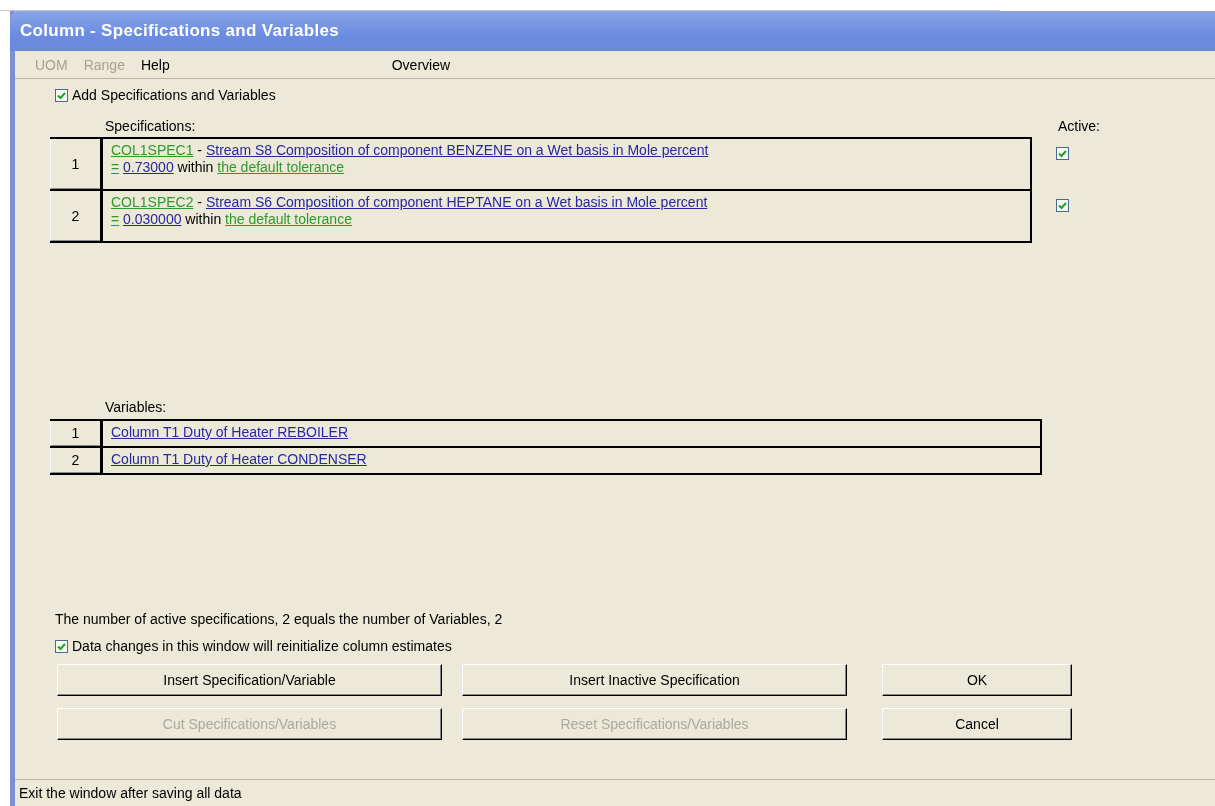  Describe the element at coordinates (239, 459) in the screenshot. I see `variable-link: Column T1 Duty of Heater CONDENSER` at that location.